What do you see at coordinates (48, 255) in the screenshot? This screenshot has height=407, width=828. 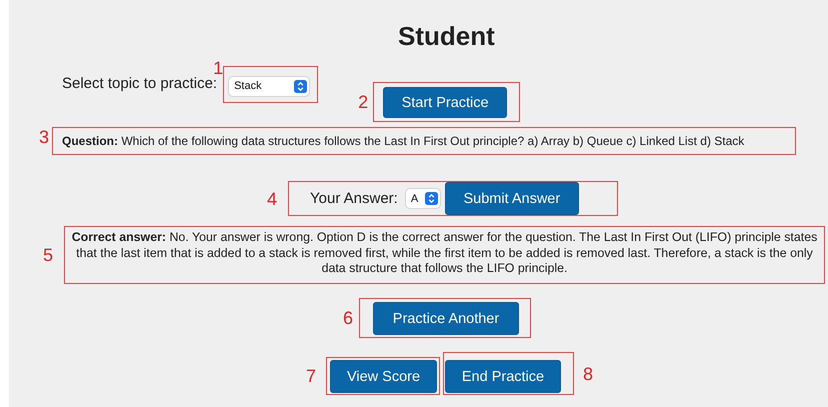 I see `annotation-number: 5` at bounding box center [48, 255].